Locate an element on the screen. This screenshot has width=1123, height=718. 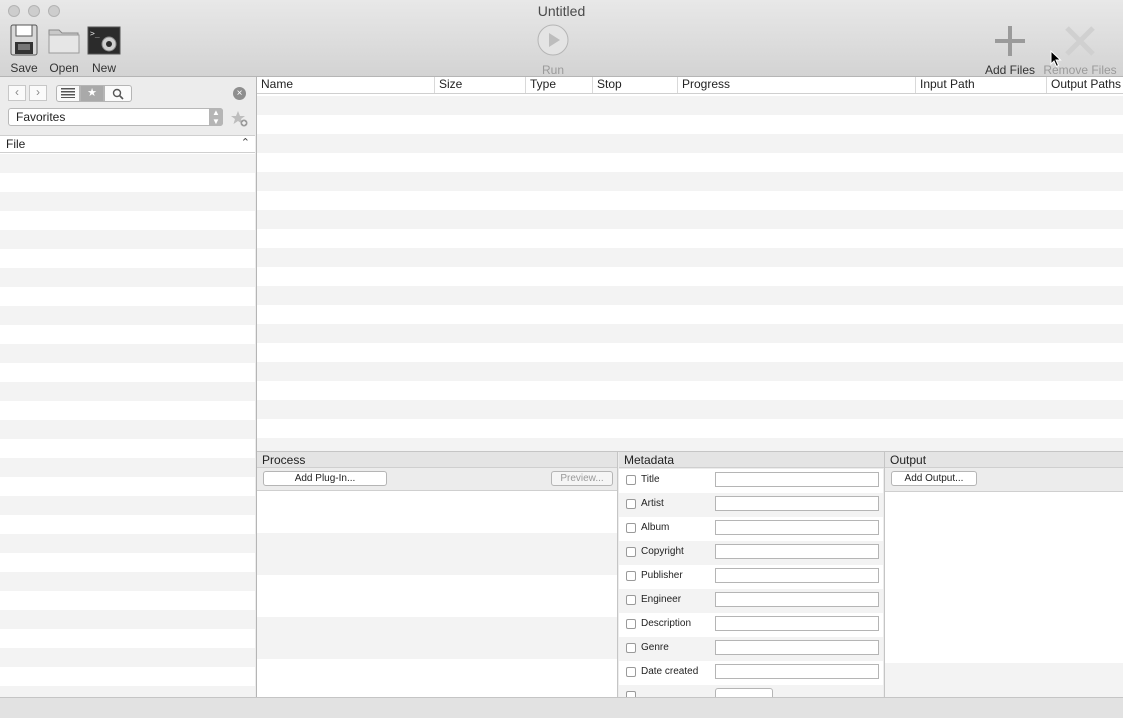
column-header-progress: Progress is located at coordinates (796, 85).